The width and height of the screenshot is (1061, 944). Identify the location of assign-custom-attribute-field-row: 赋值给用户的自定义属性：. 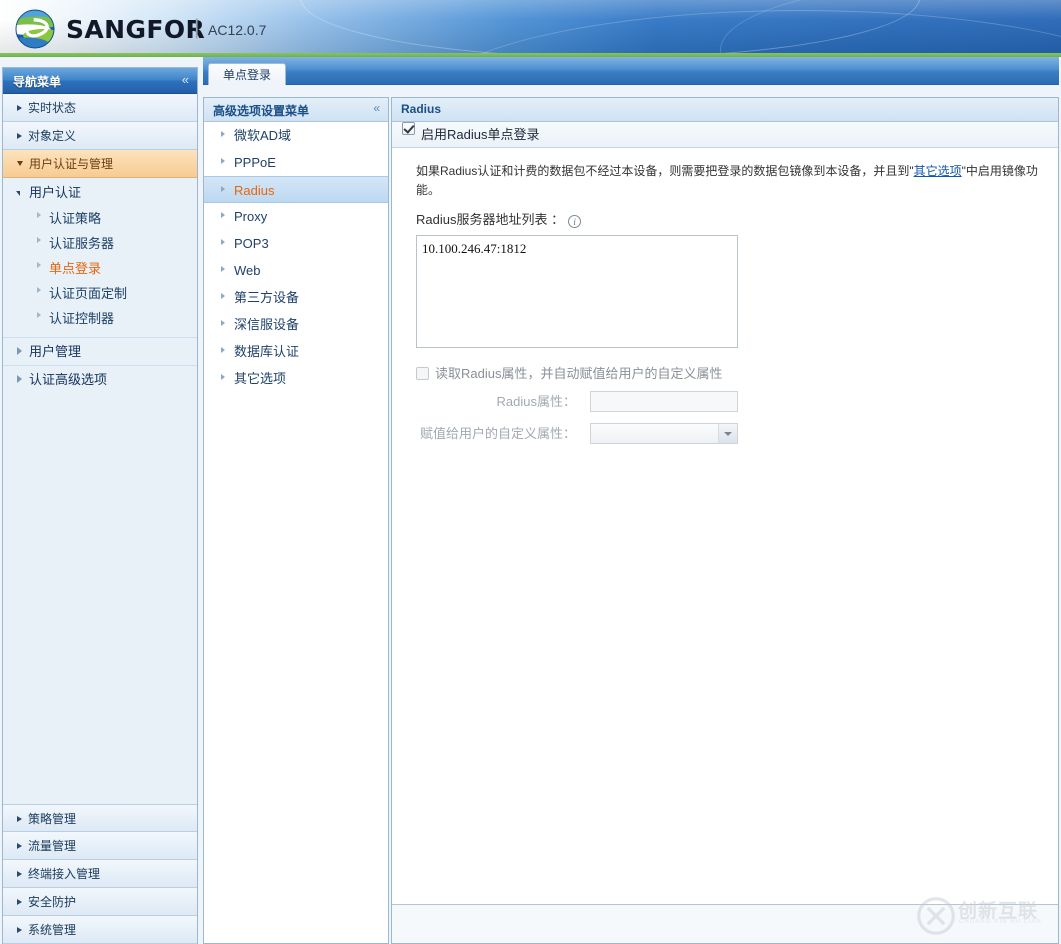
(729, 434).